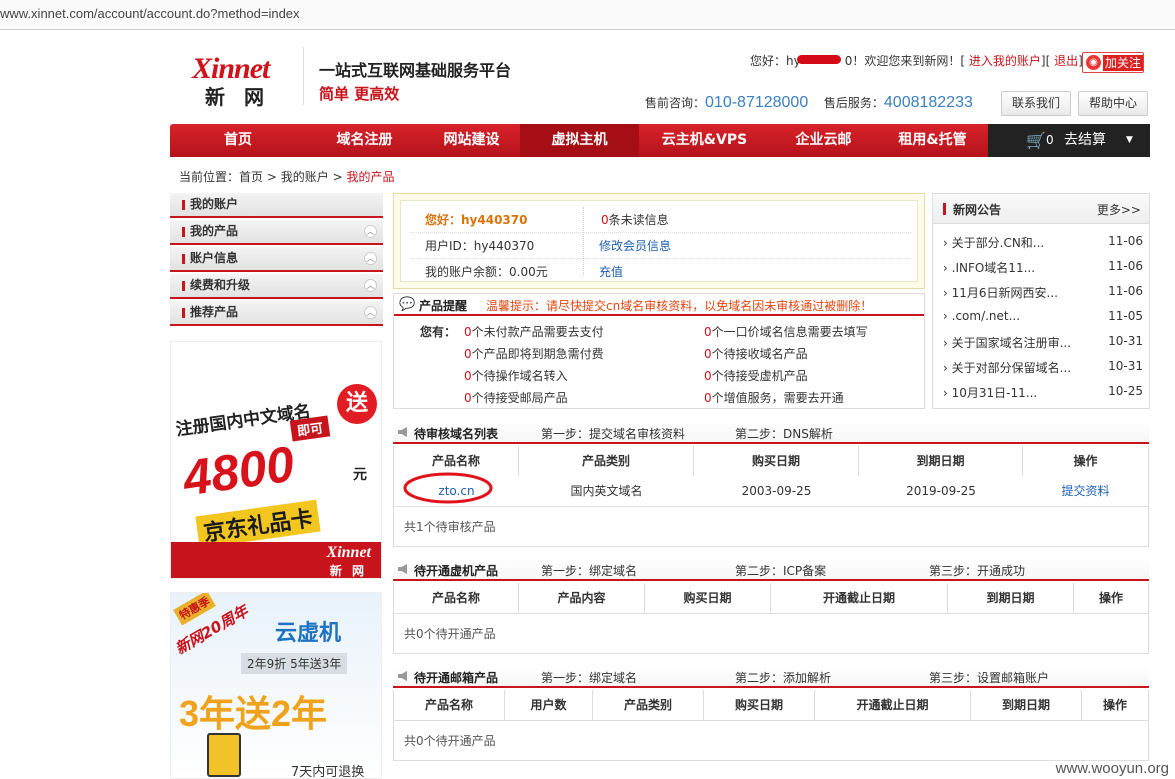  What do you see at coordinates (819, 59) in the screenshot?
I see `redaction-mark` at bounding box center [819, 59].